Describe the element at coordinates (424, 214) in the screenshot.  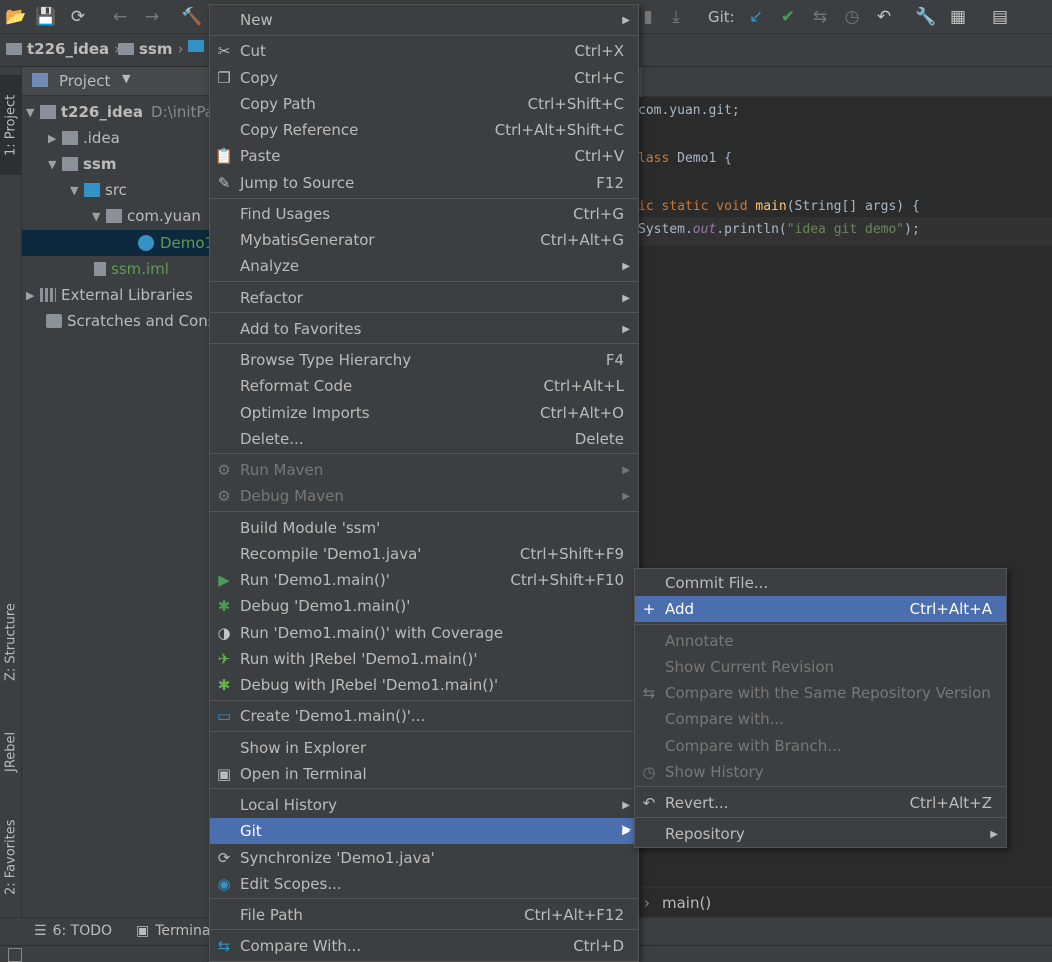
I see `menu-item-find-usages: Find Usages Ctrl+G` at that location.